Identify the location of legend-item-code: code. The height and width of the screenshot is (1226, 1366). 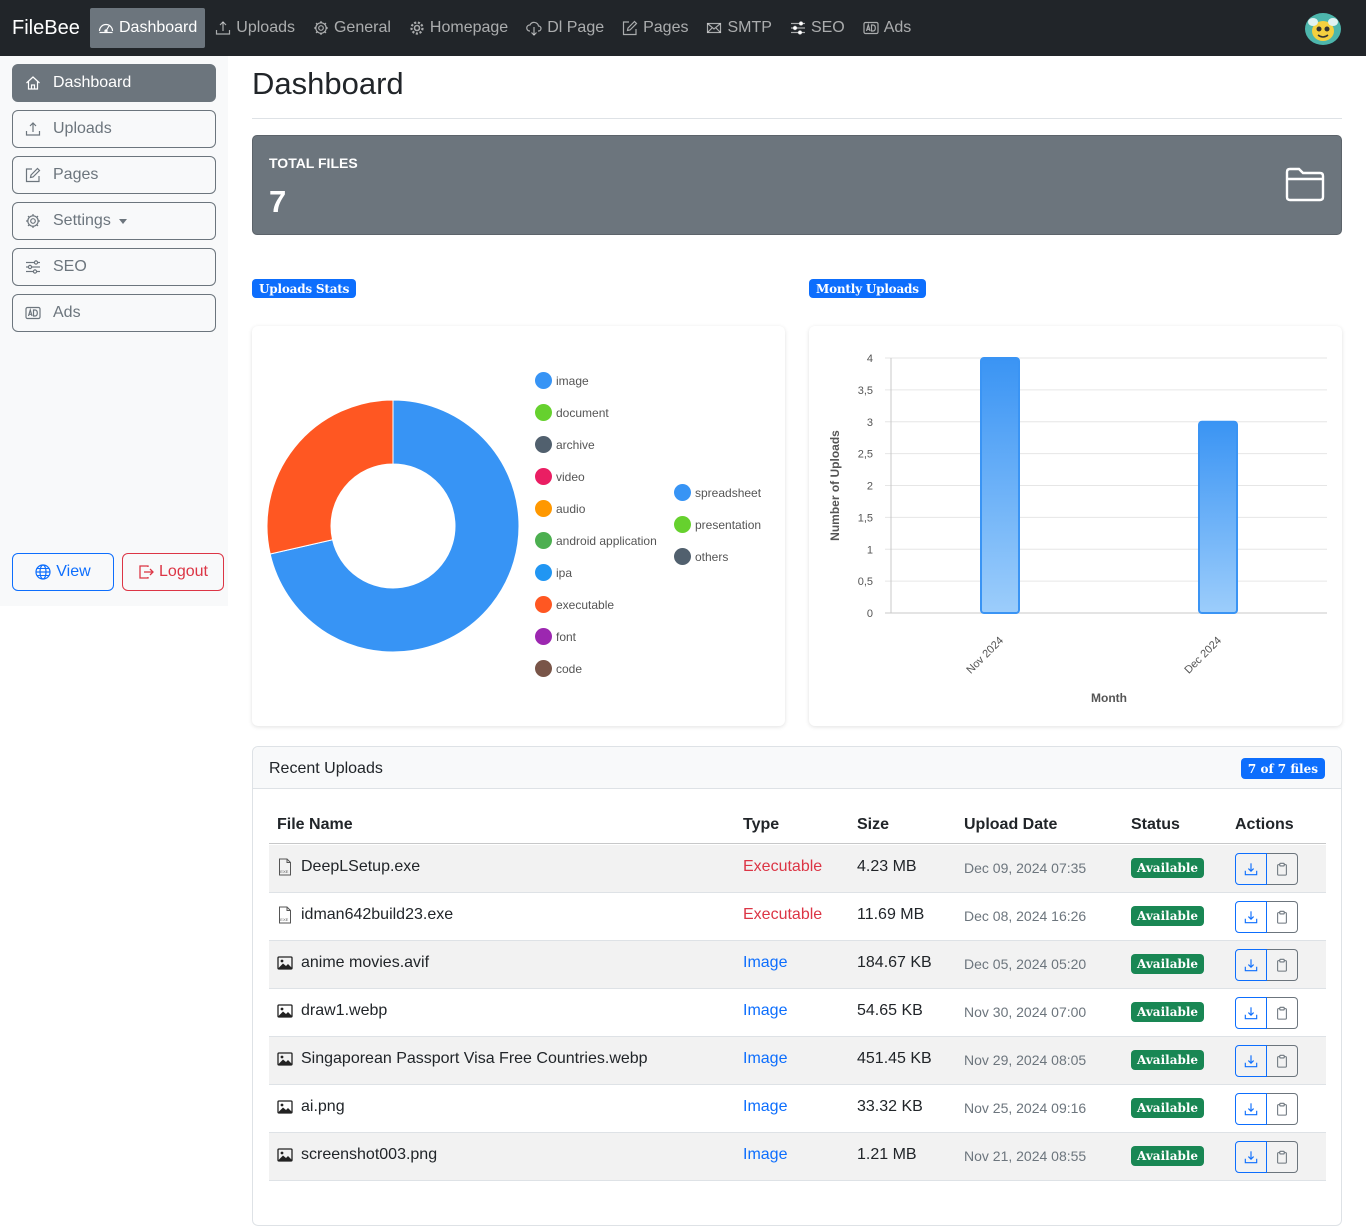
(558, 668).